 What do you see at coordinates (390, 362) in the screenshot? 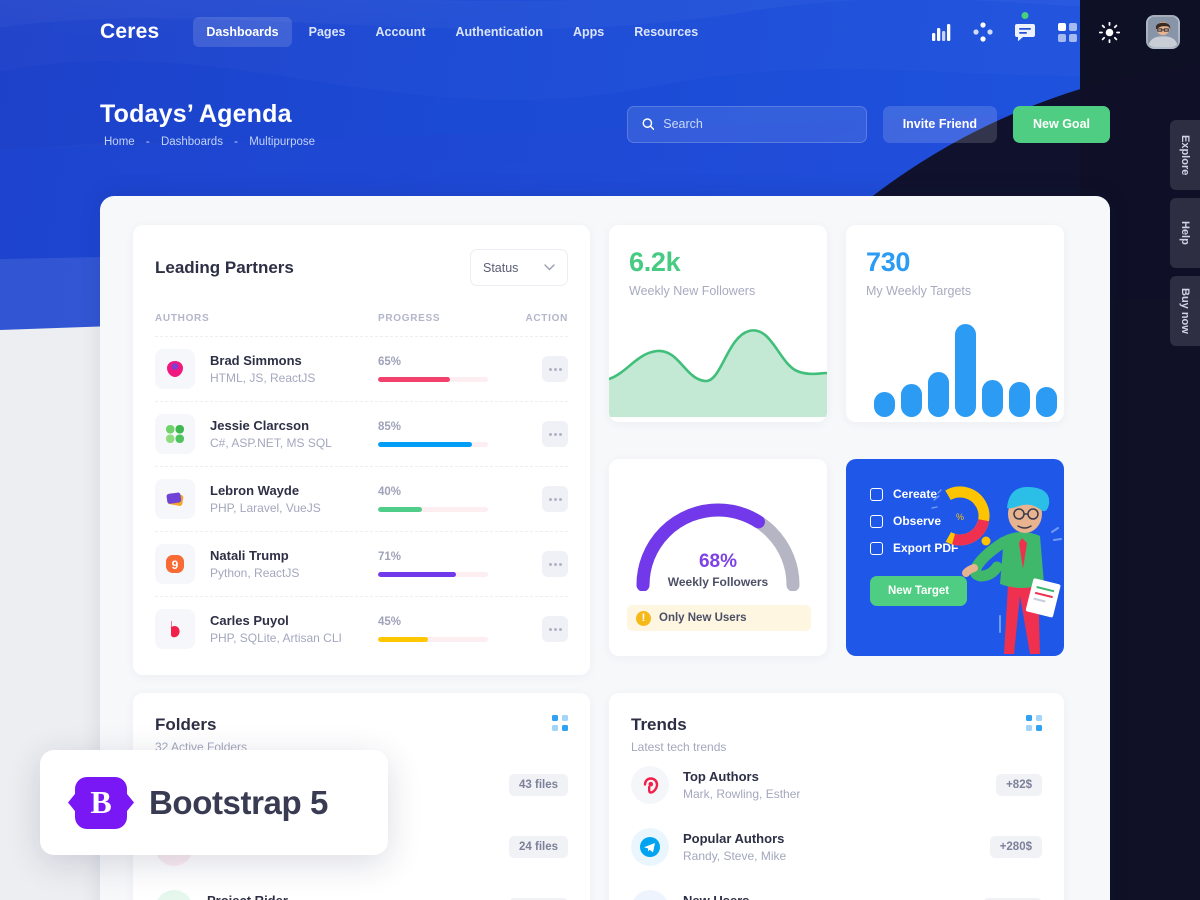
I see `progress-percent: 65%` at bounding box center [390, 362].